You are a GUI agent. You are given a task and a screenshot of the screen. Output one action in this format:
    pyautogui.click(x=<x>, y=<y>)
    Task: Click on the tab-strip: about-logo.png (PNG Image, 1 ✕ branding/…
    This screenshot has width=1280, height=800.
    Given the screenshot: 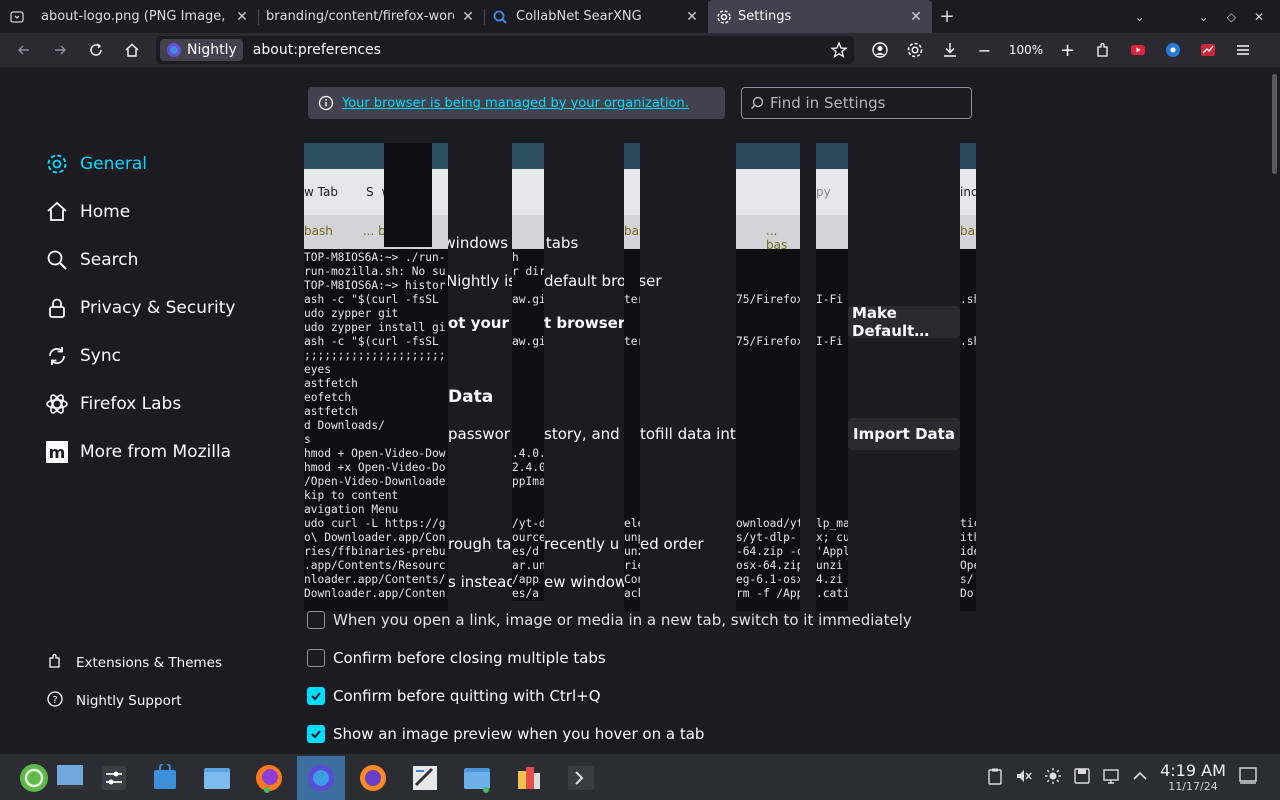 What is the action you would take?
    pyautogui.click(x=640, y=16)
    